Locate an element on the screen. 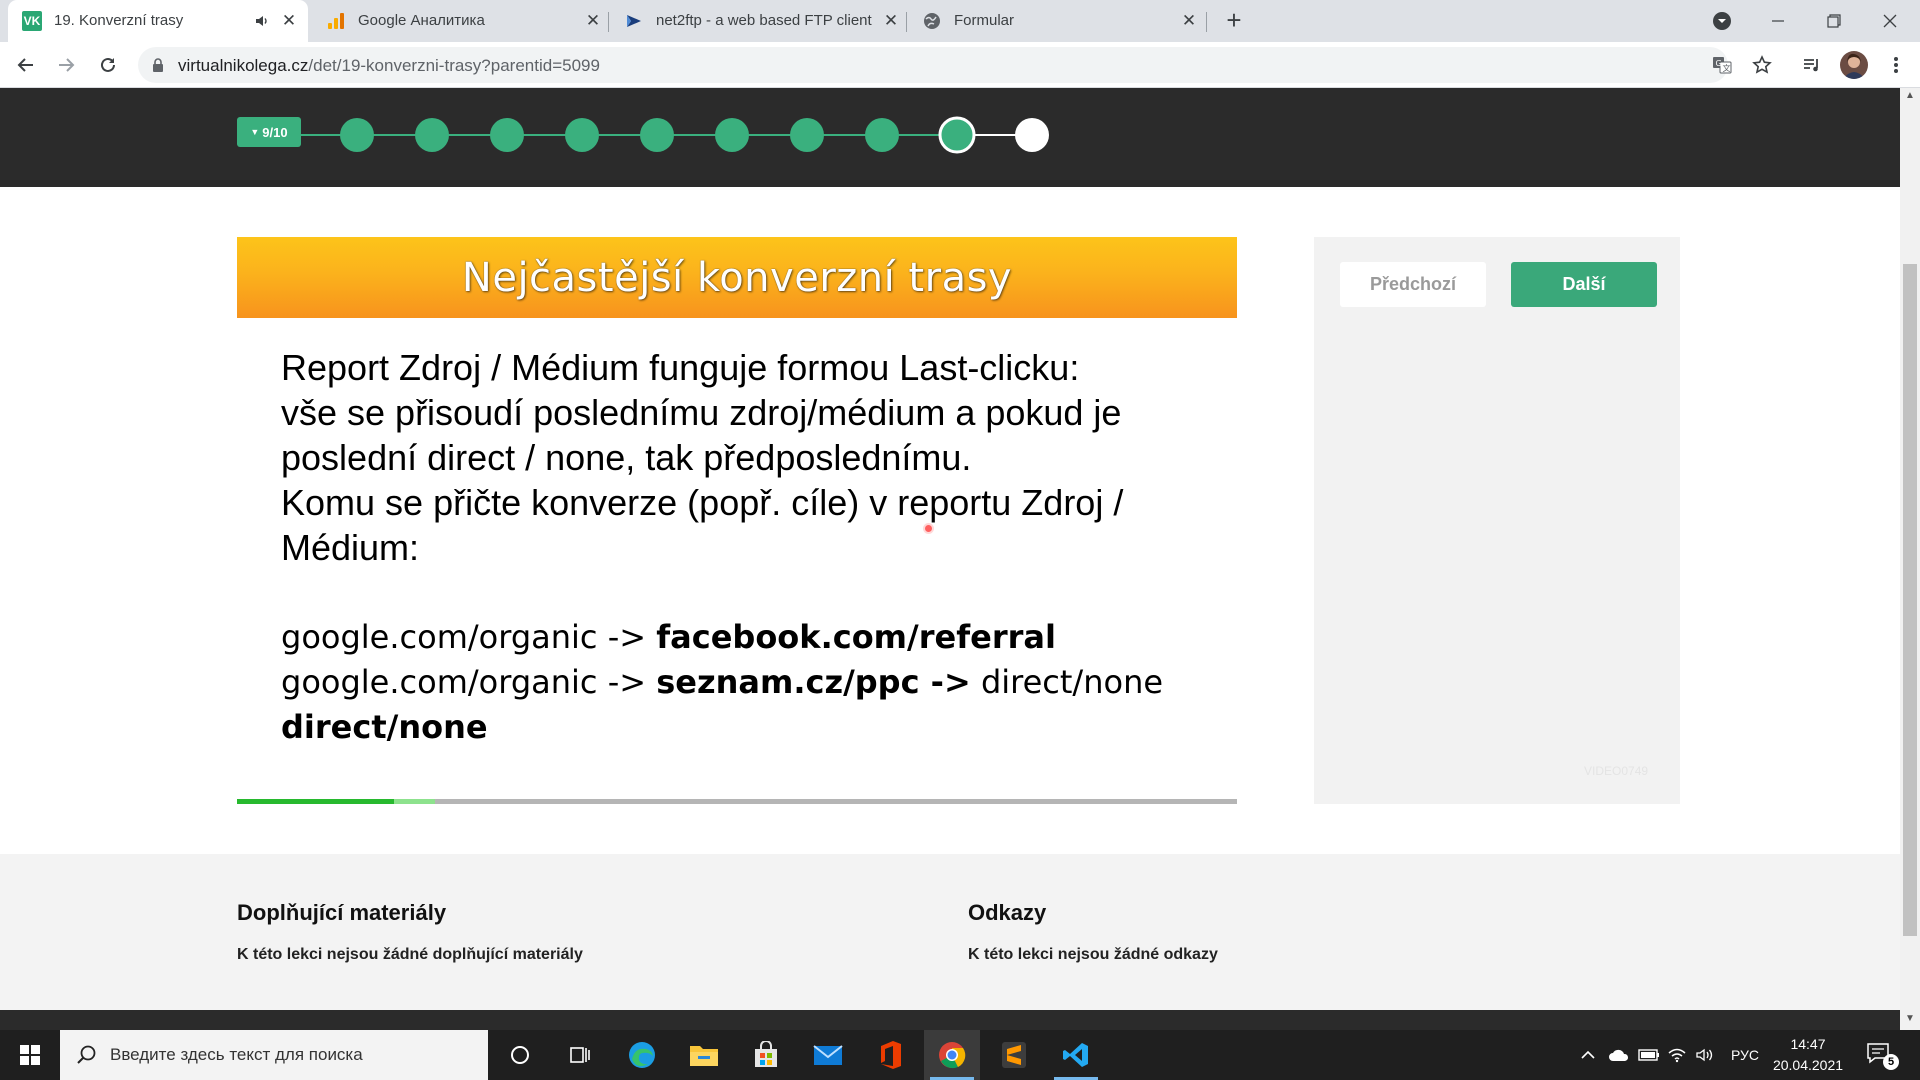 The width and height of the screenshot is (1920, 1080). search-icon is located at coordinates (87, 1055).